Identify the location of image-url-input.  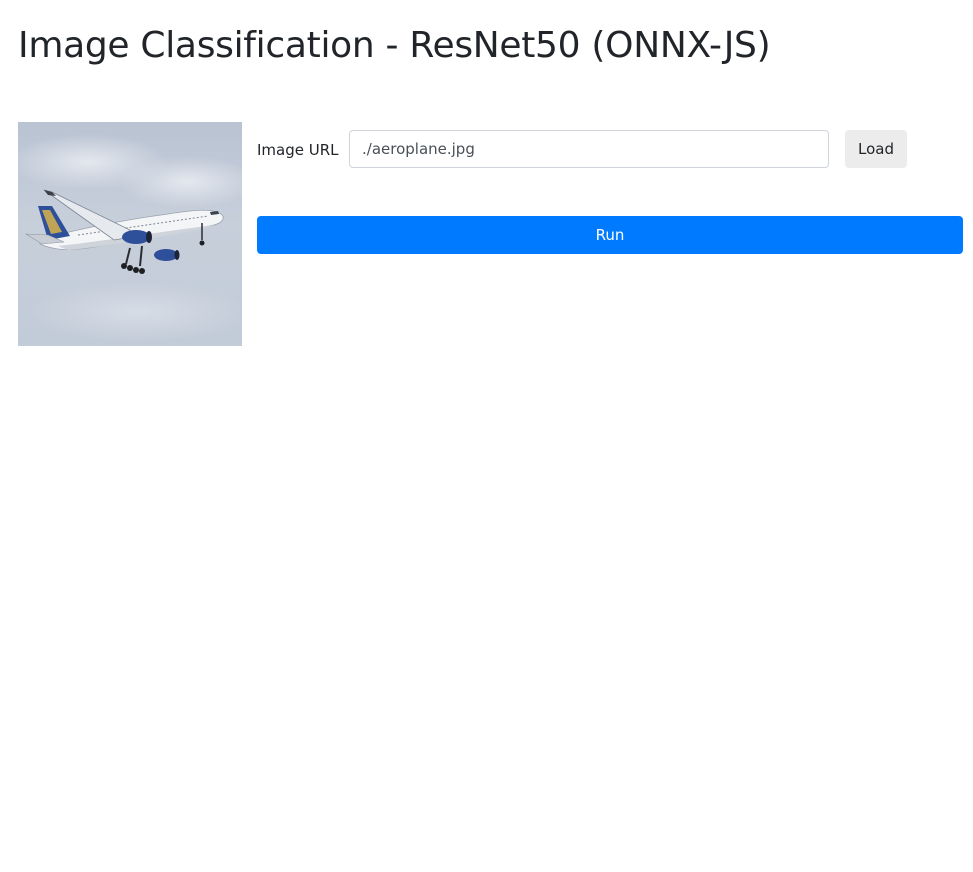
(589, 149).